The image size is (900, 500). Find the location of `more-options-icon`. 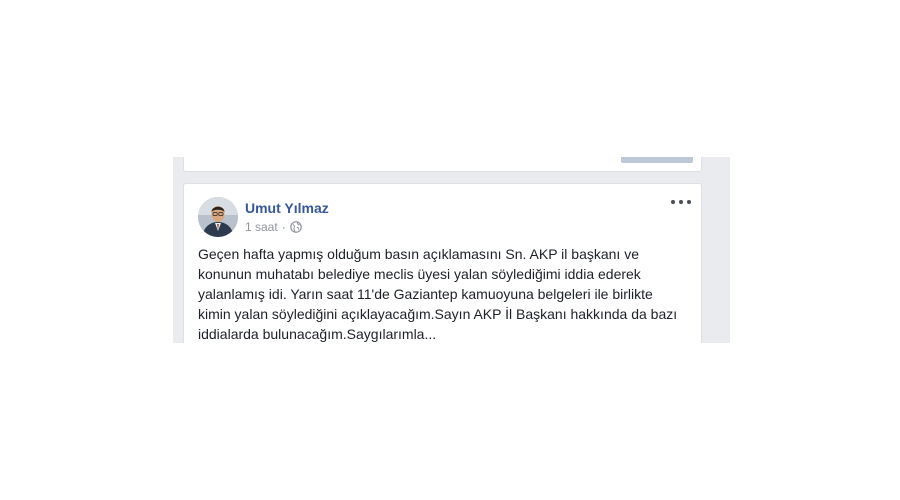

more-options-icon is located at coordinates (681, 202).